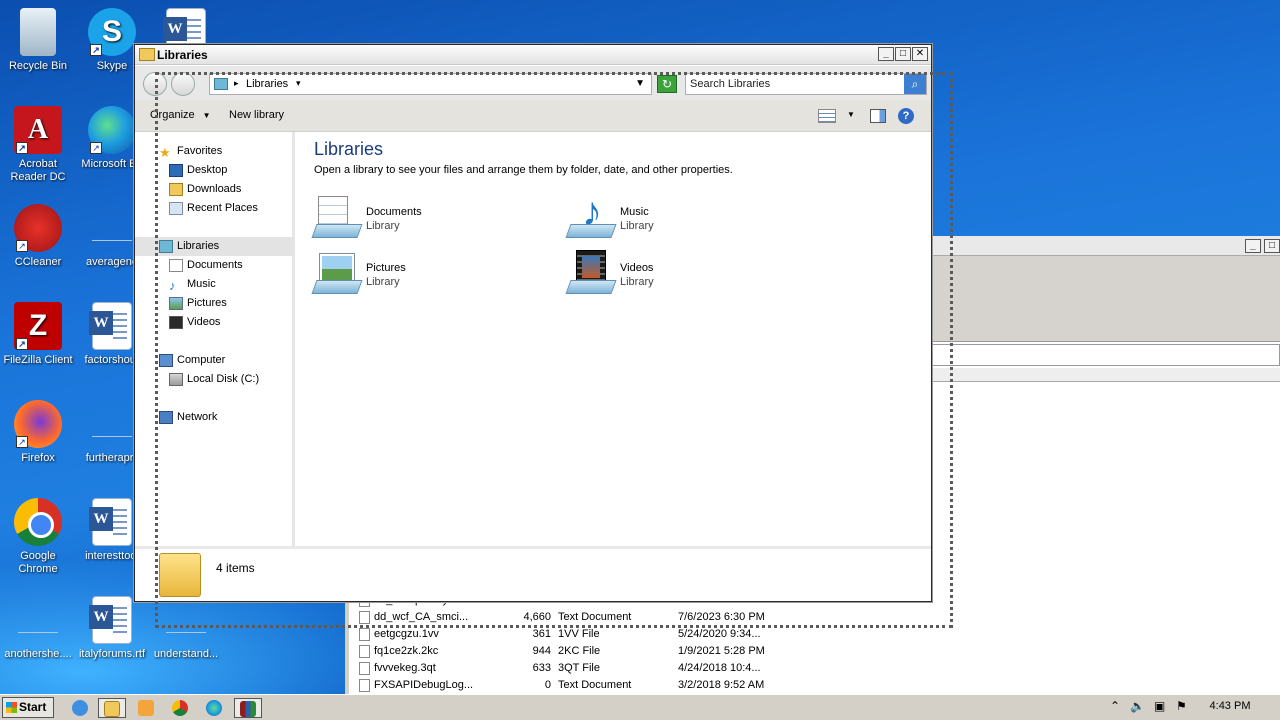 The image size is (1280, 720). What do you see at coordinates (111, 654) in the screenshot?
I see `desktop-icon-label: italyforums.rtf` at bounding box center [111, 654].